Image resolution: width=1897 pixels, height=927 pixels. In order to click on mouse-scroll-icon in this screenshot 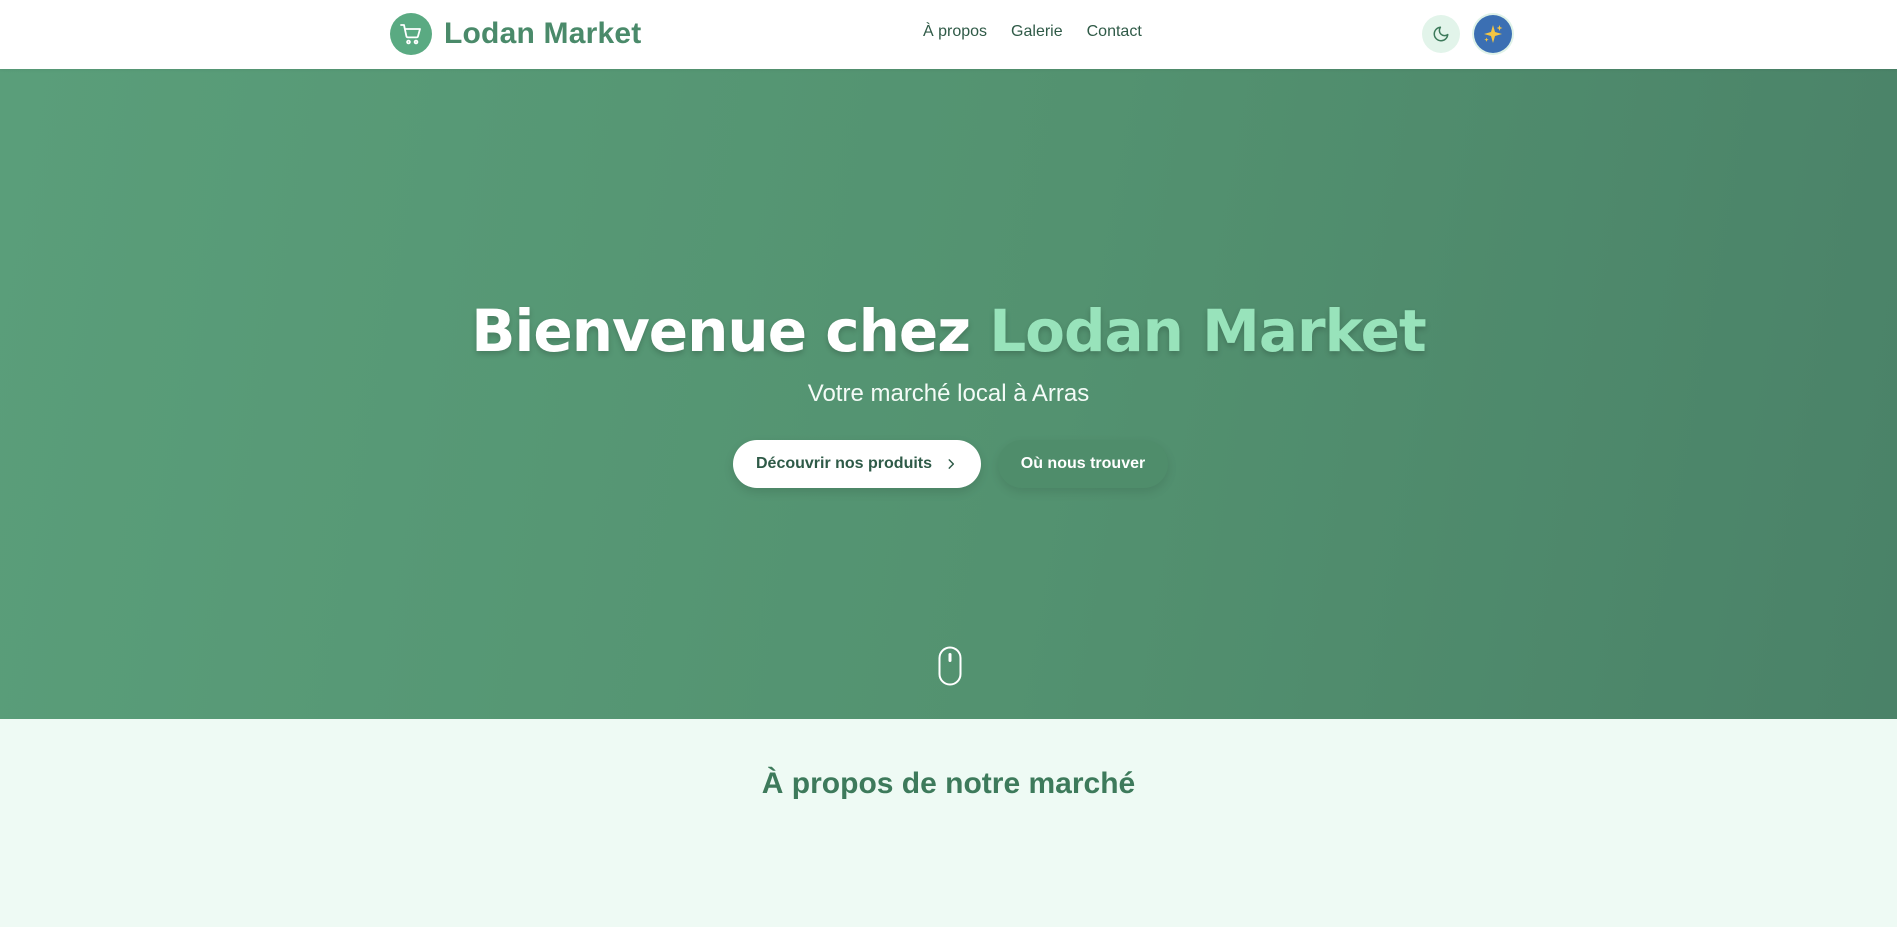, I will do `click(950, 666)`.